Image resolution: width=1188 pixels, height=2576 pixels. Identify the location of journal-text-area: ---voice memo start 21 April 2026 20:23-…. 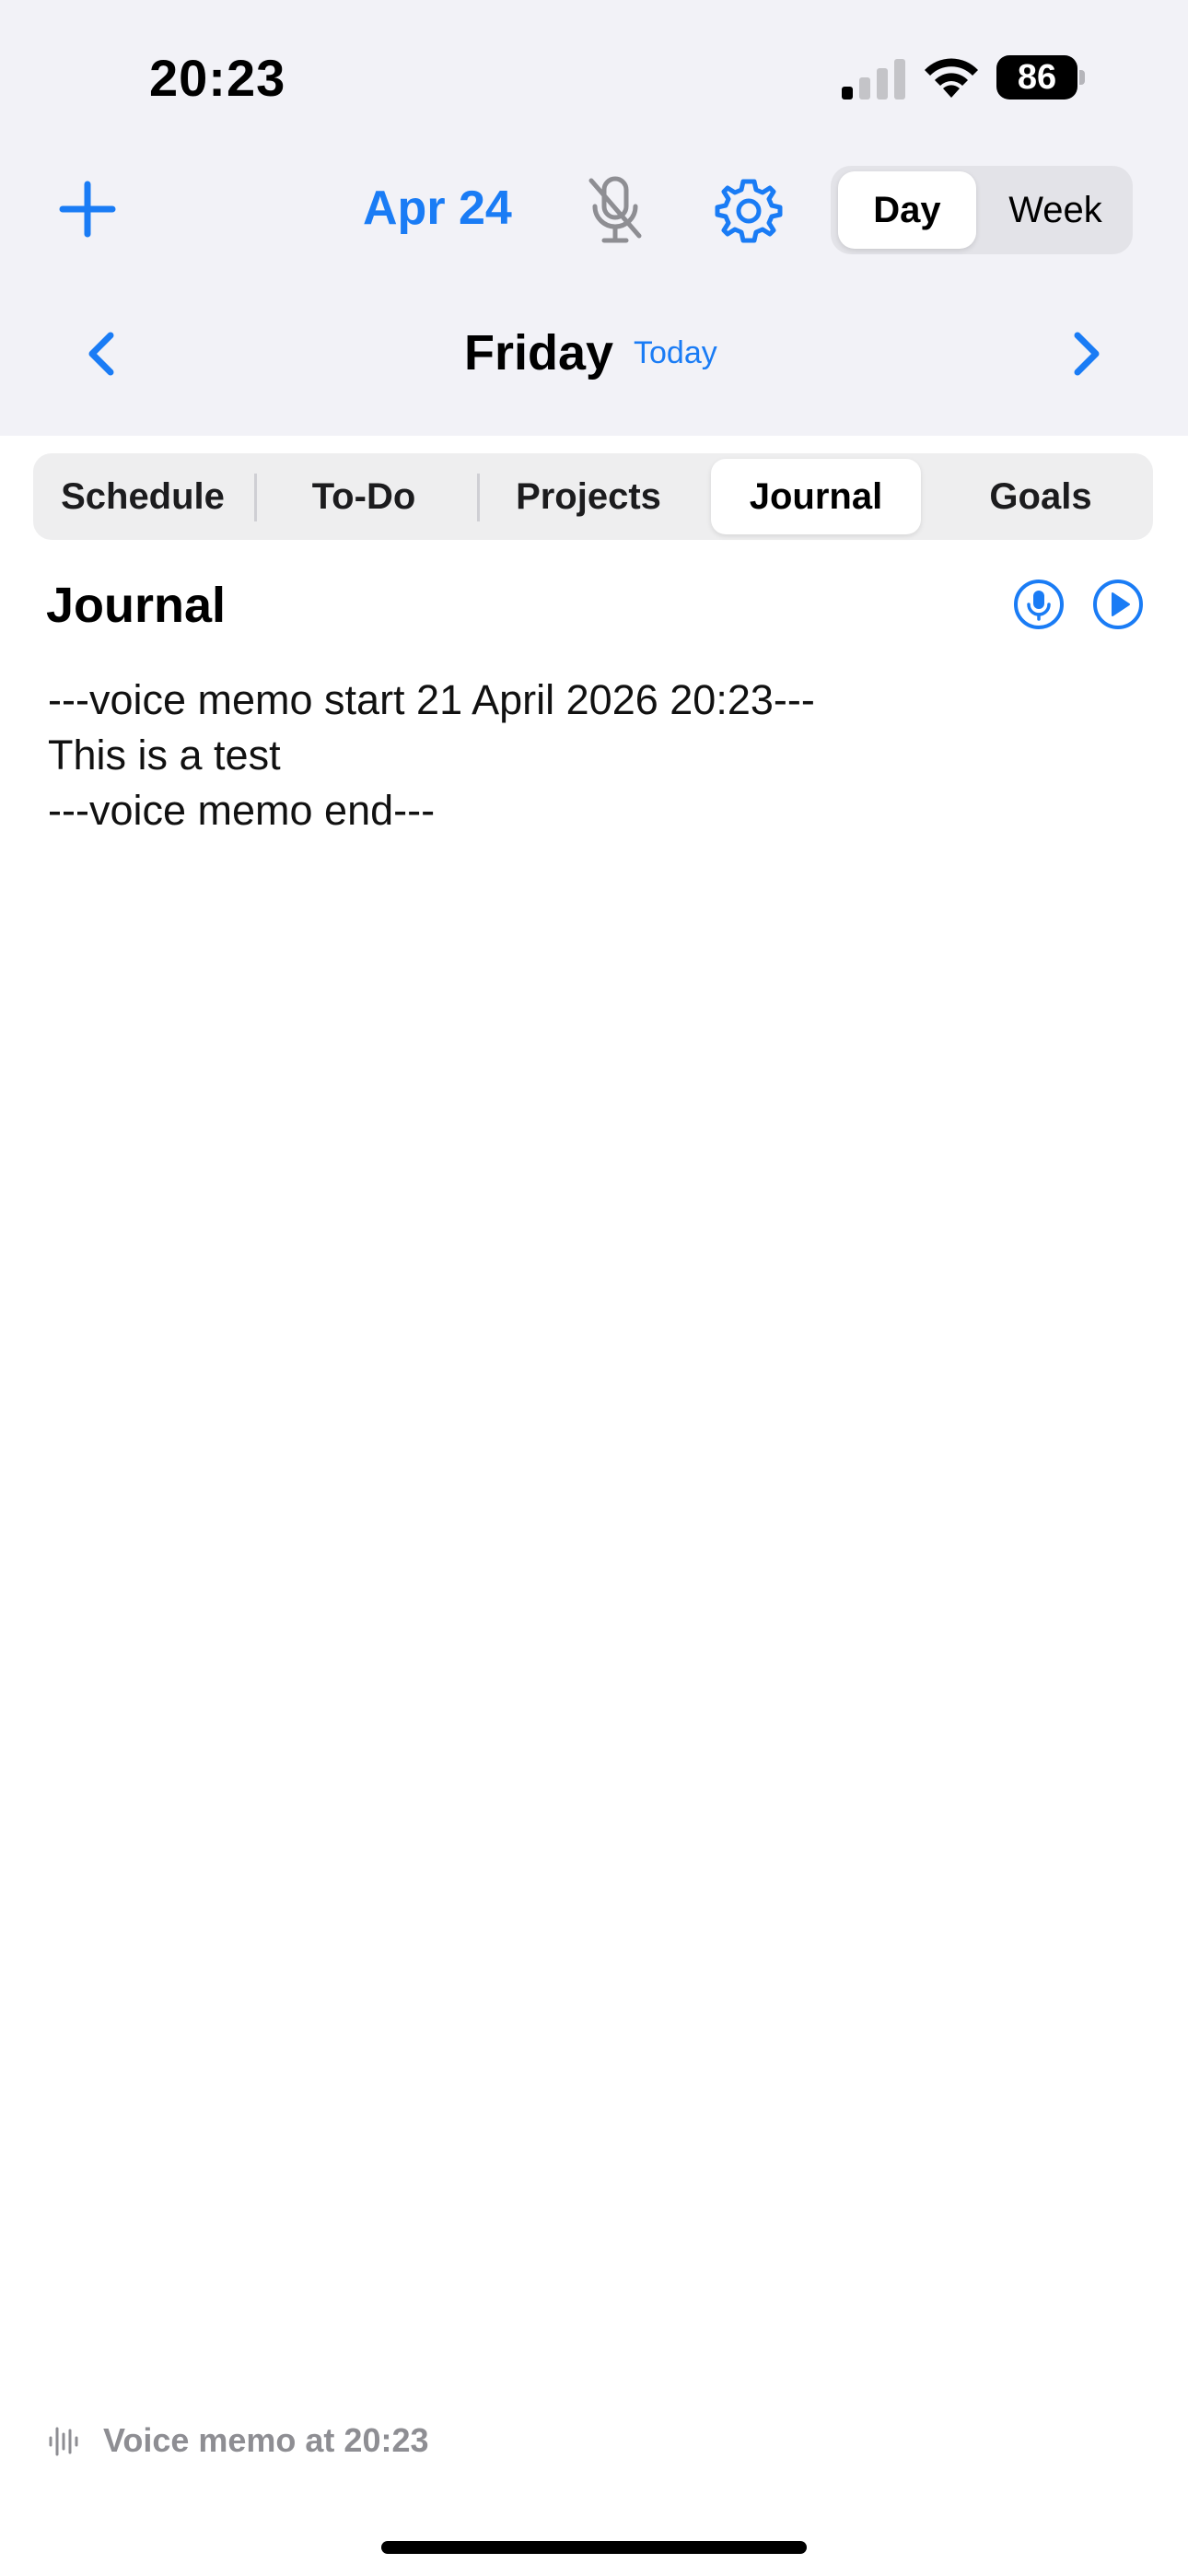
(591, 755).